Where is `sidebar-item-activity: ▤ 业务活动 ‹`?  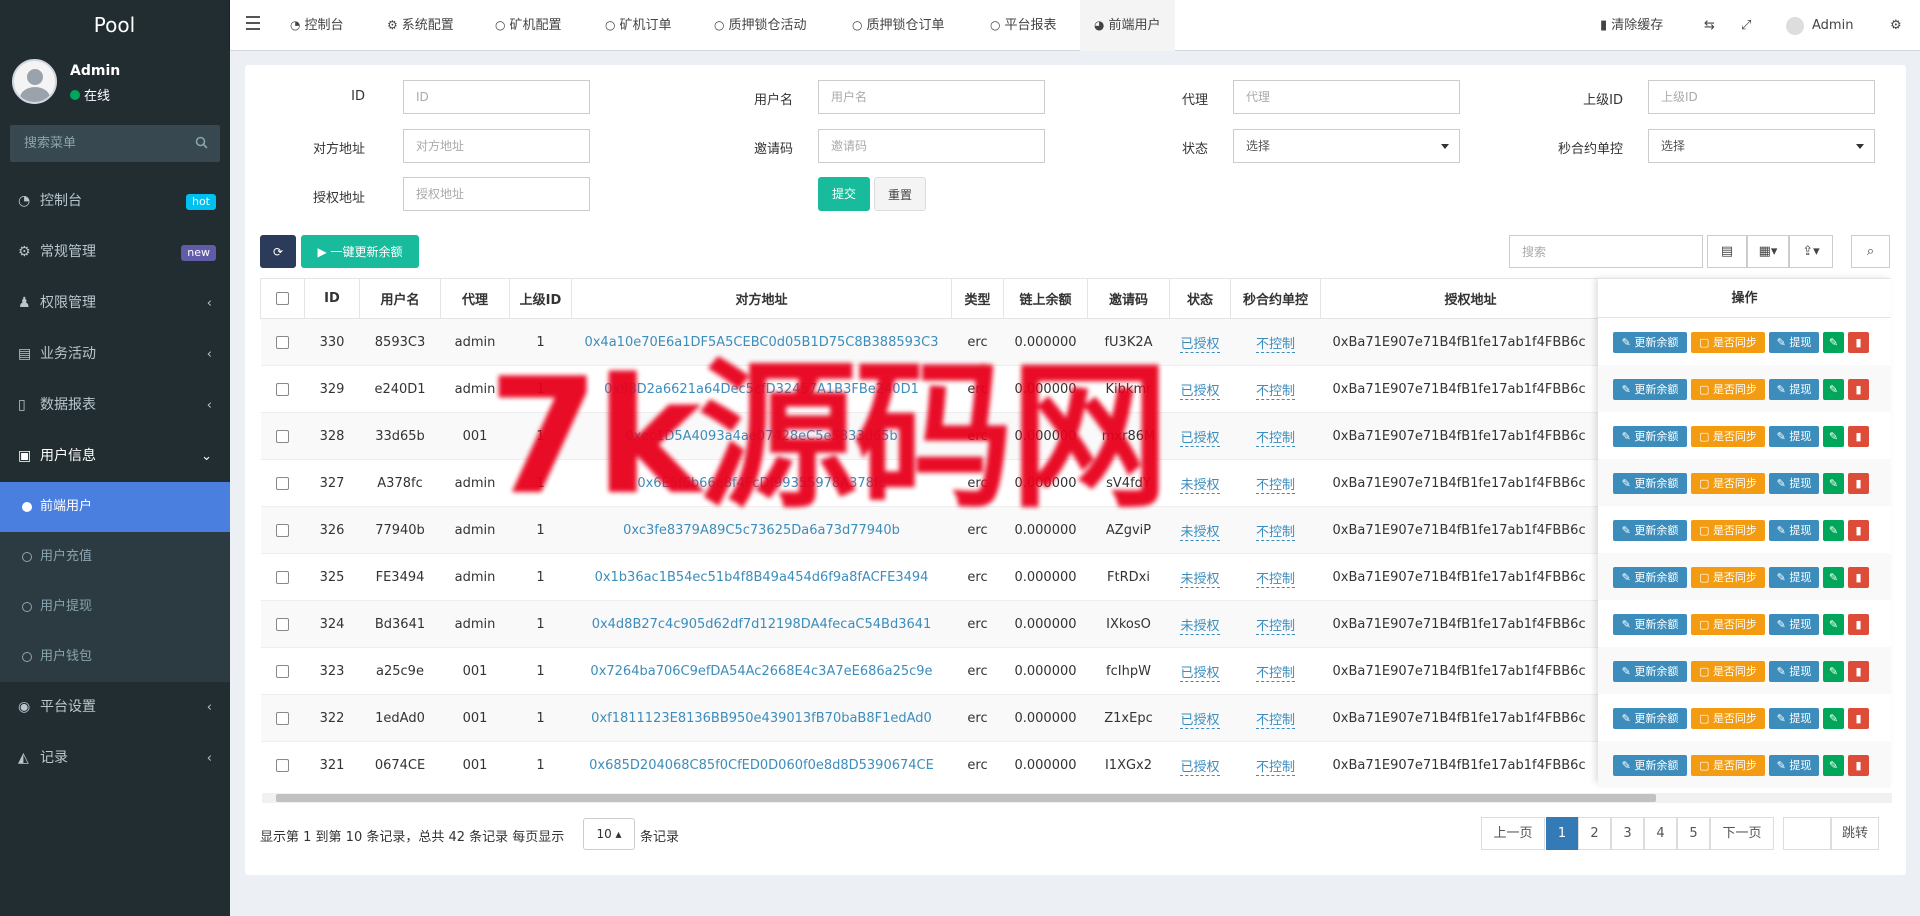
sidebar-item-activity: ▤ 业务活动 ‹ is located at coordinates (115, 354).